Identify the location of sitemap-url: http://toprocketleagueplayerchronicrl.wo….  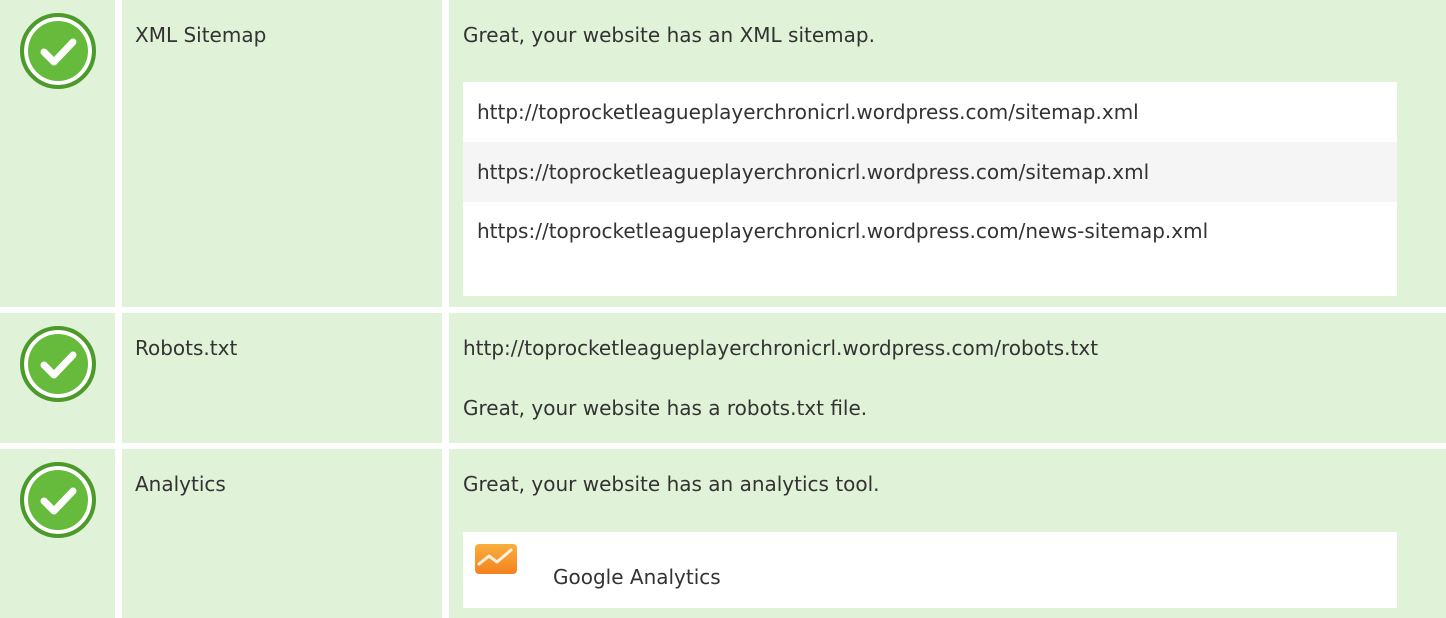
(930, 112).